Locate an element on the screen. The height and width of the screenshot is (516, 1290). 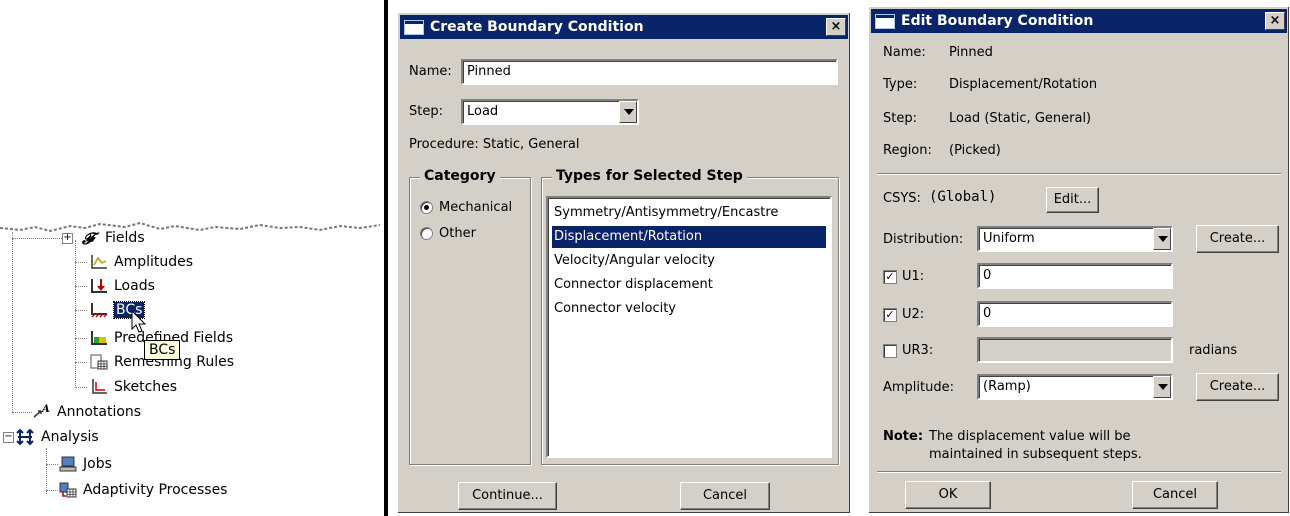
types-title: Types for Selected Step is located at coordinates (649, 176).